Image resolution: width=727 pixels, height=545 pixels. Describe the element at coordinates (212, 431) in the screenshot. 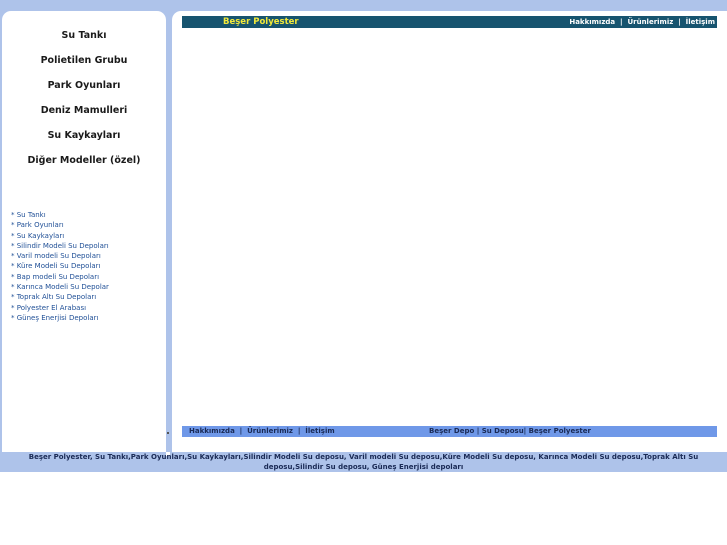

I see `bottom-link-hakkimizda: Hakkımızda` at that location.